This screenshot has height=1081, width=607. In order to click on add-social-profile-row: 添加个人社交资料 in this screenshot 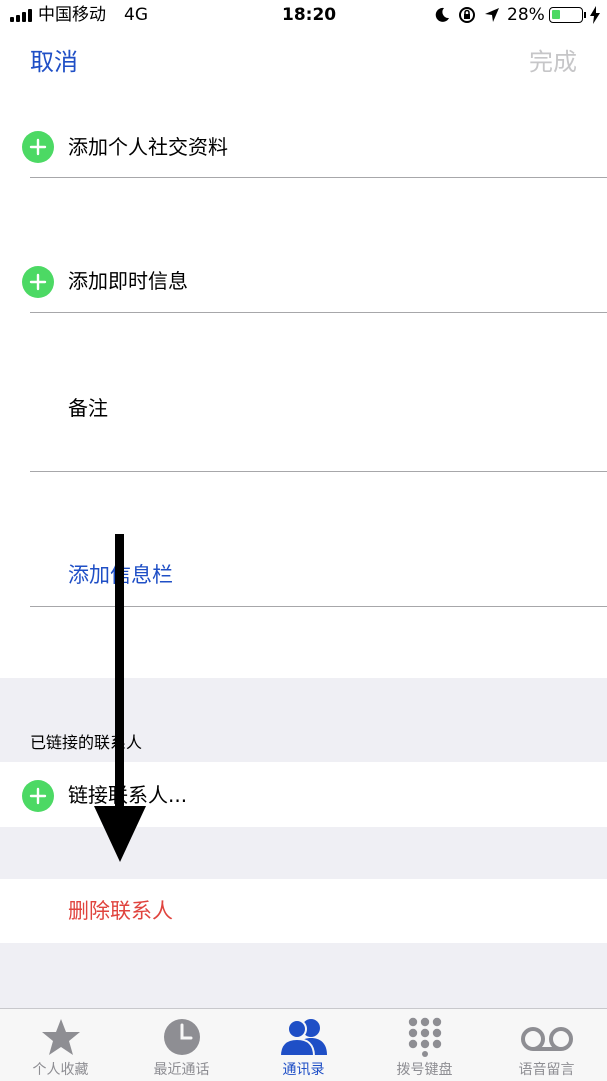, I will do `click(303, 147)`.